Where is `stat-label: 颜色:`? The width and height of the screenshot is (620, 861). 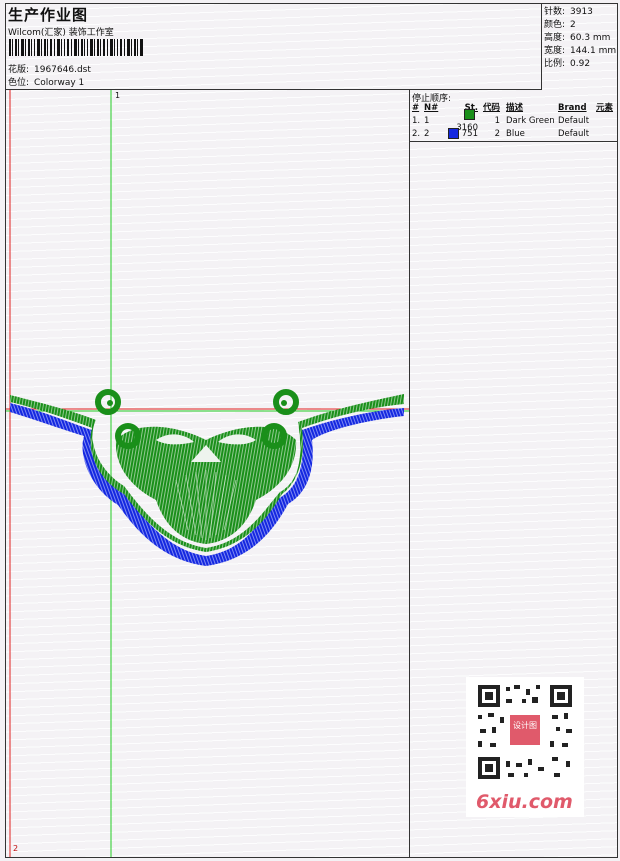
stat-label: 颜色: is located at coordinates (555, 25).